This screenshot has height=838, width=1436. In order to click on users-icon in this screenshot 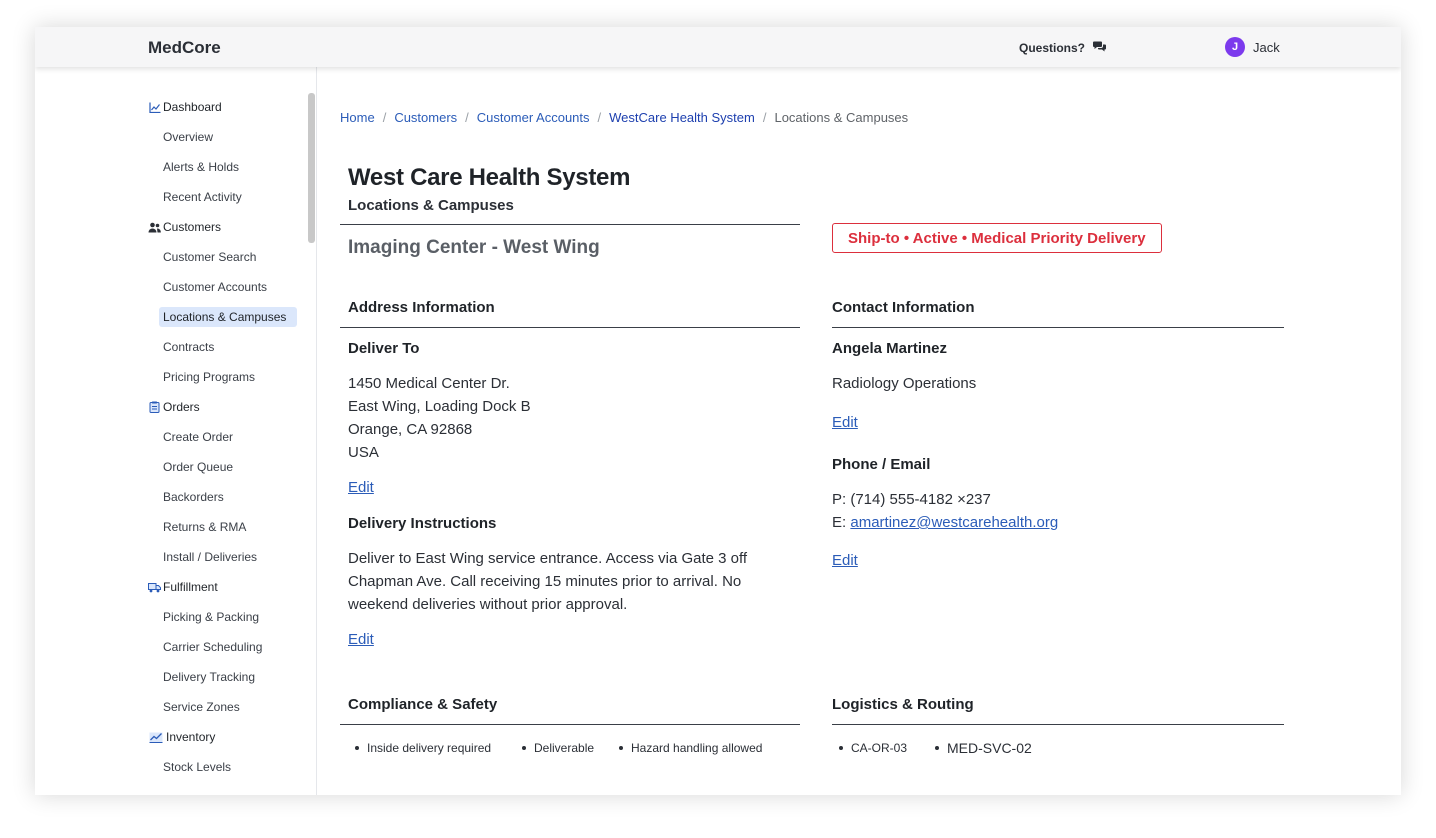, I will do `click(154, 227)`.